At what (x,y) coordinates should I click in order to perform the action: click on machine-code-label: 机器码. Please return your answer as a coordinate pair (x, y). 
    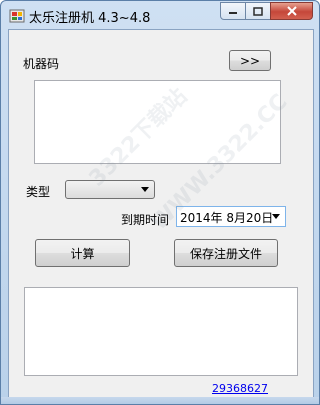
    Looking at the image, I should click on (41, 64).